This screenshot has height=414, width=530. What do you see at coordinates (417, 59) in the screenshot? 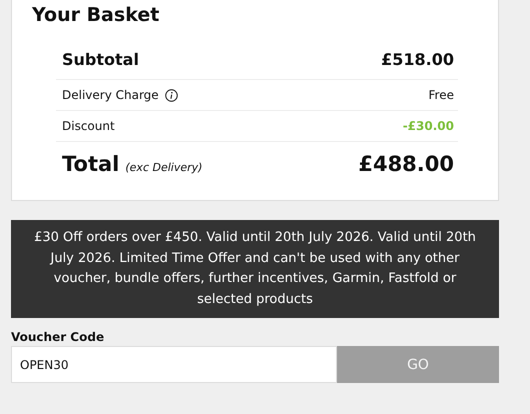
I see `row-value: £518.00` at bounding box center [417, 59].